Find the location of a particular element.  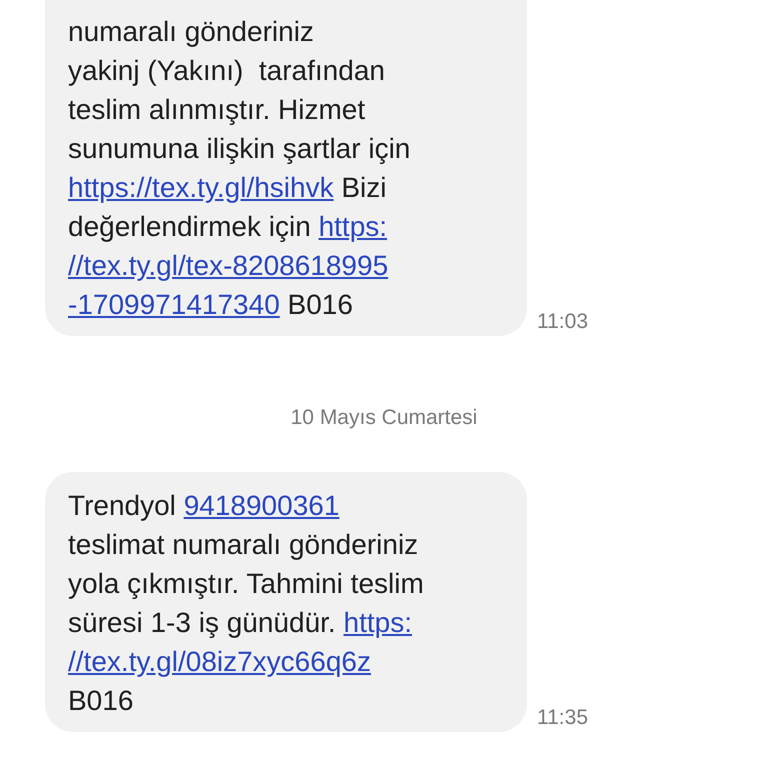

date-separator: 10 Mayıs Cumartesi is located at coordinates (384, 418).